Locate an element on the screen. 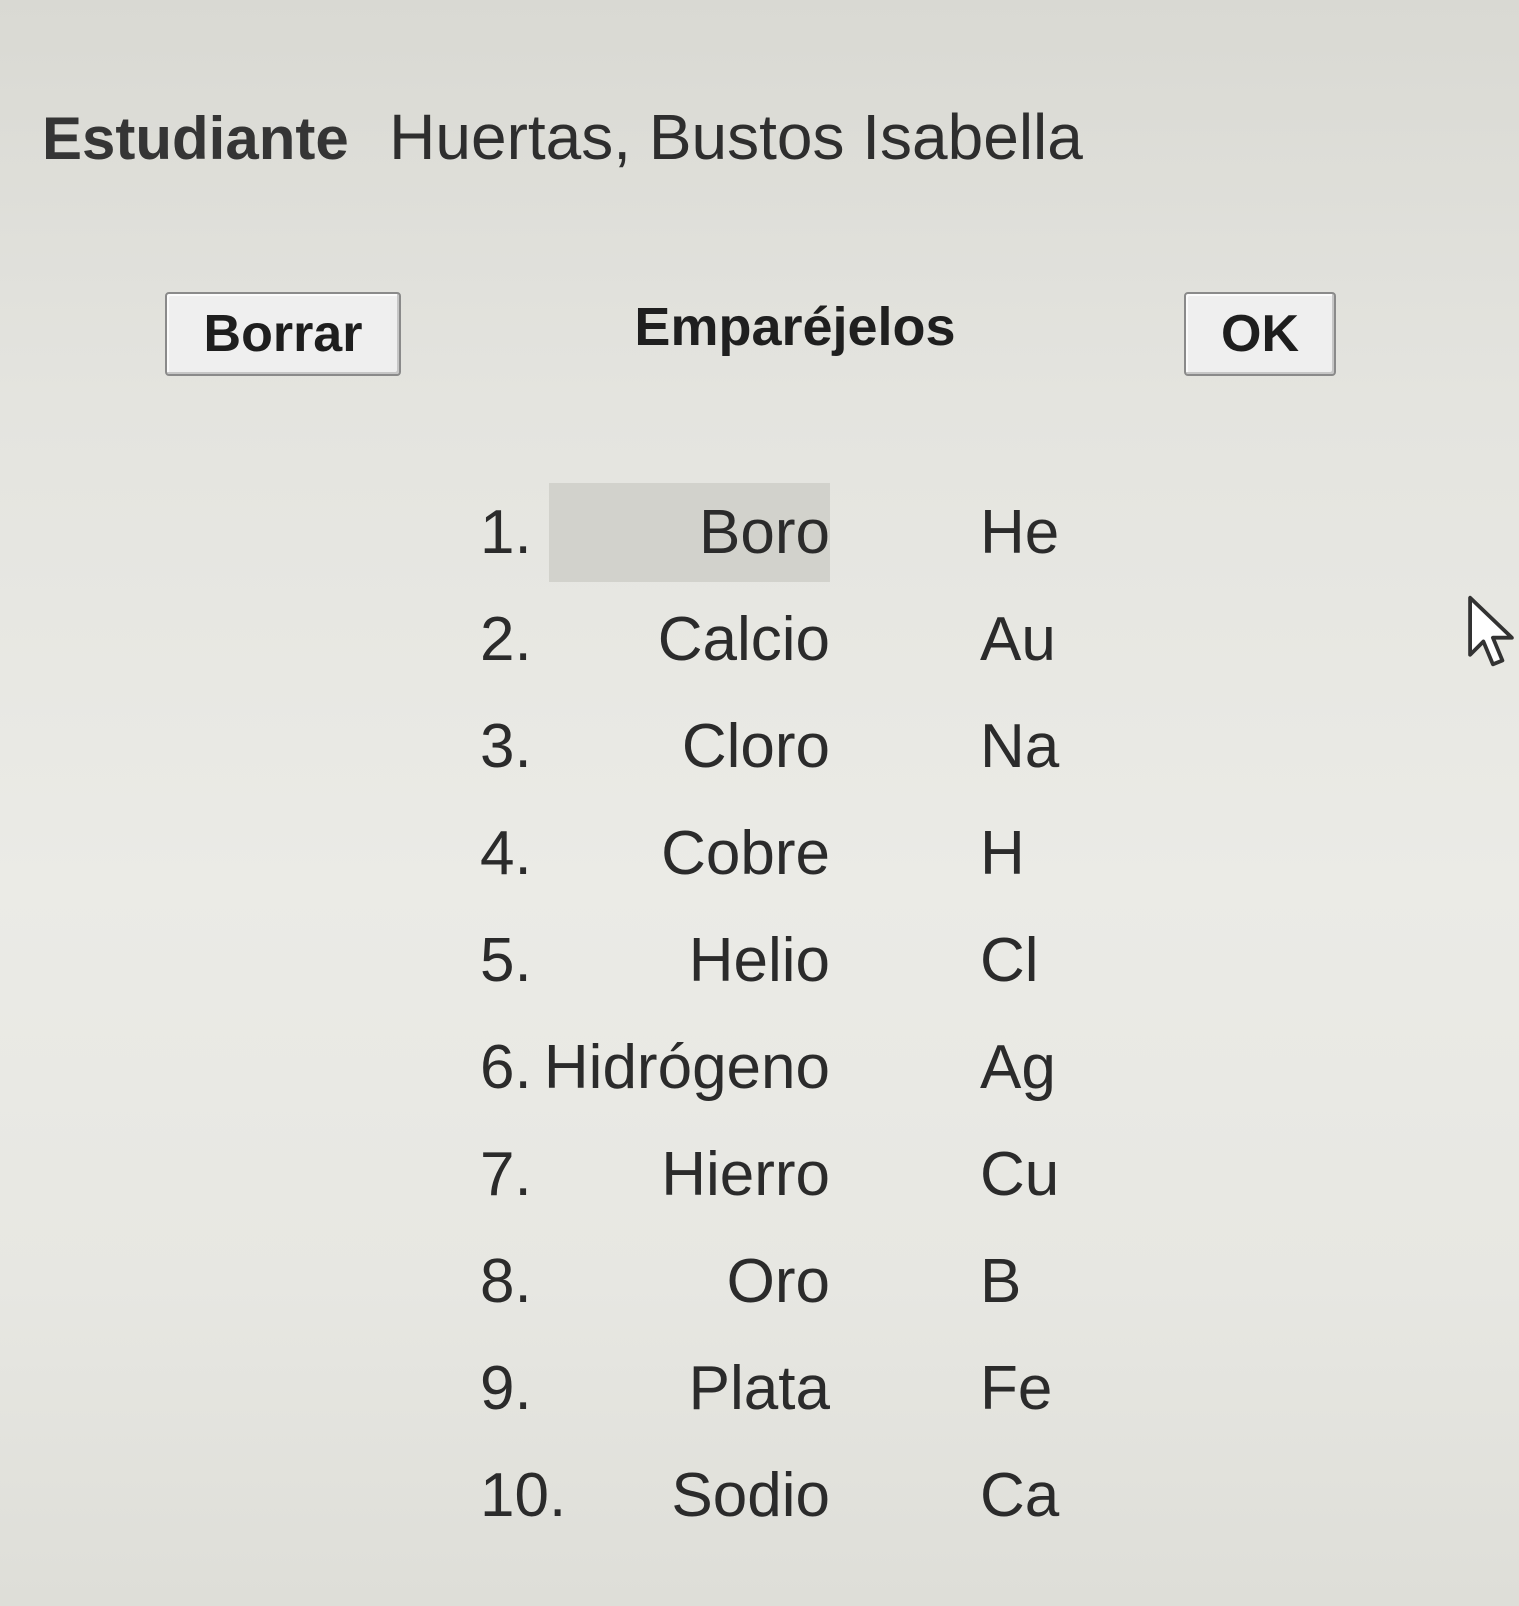 The image size is (1519, 1606). item-number: 1. is located at coordinates (506, 532).